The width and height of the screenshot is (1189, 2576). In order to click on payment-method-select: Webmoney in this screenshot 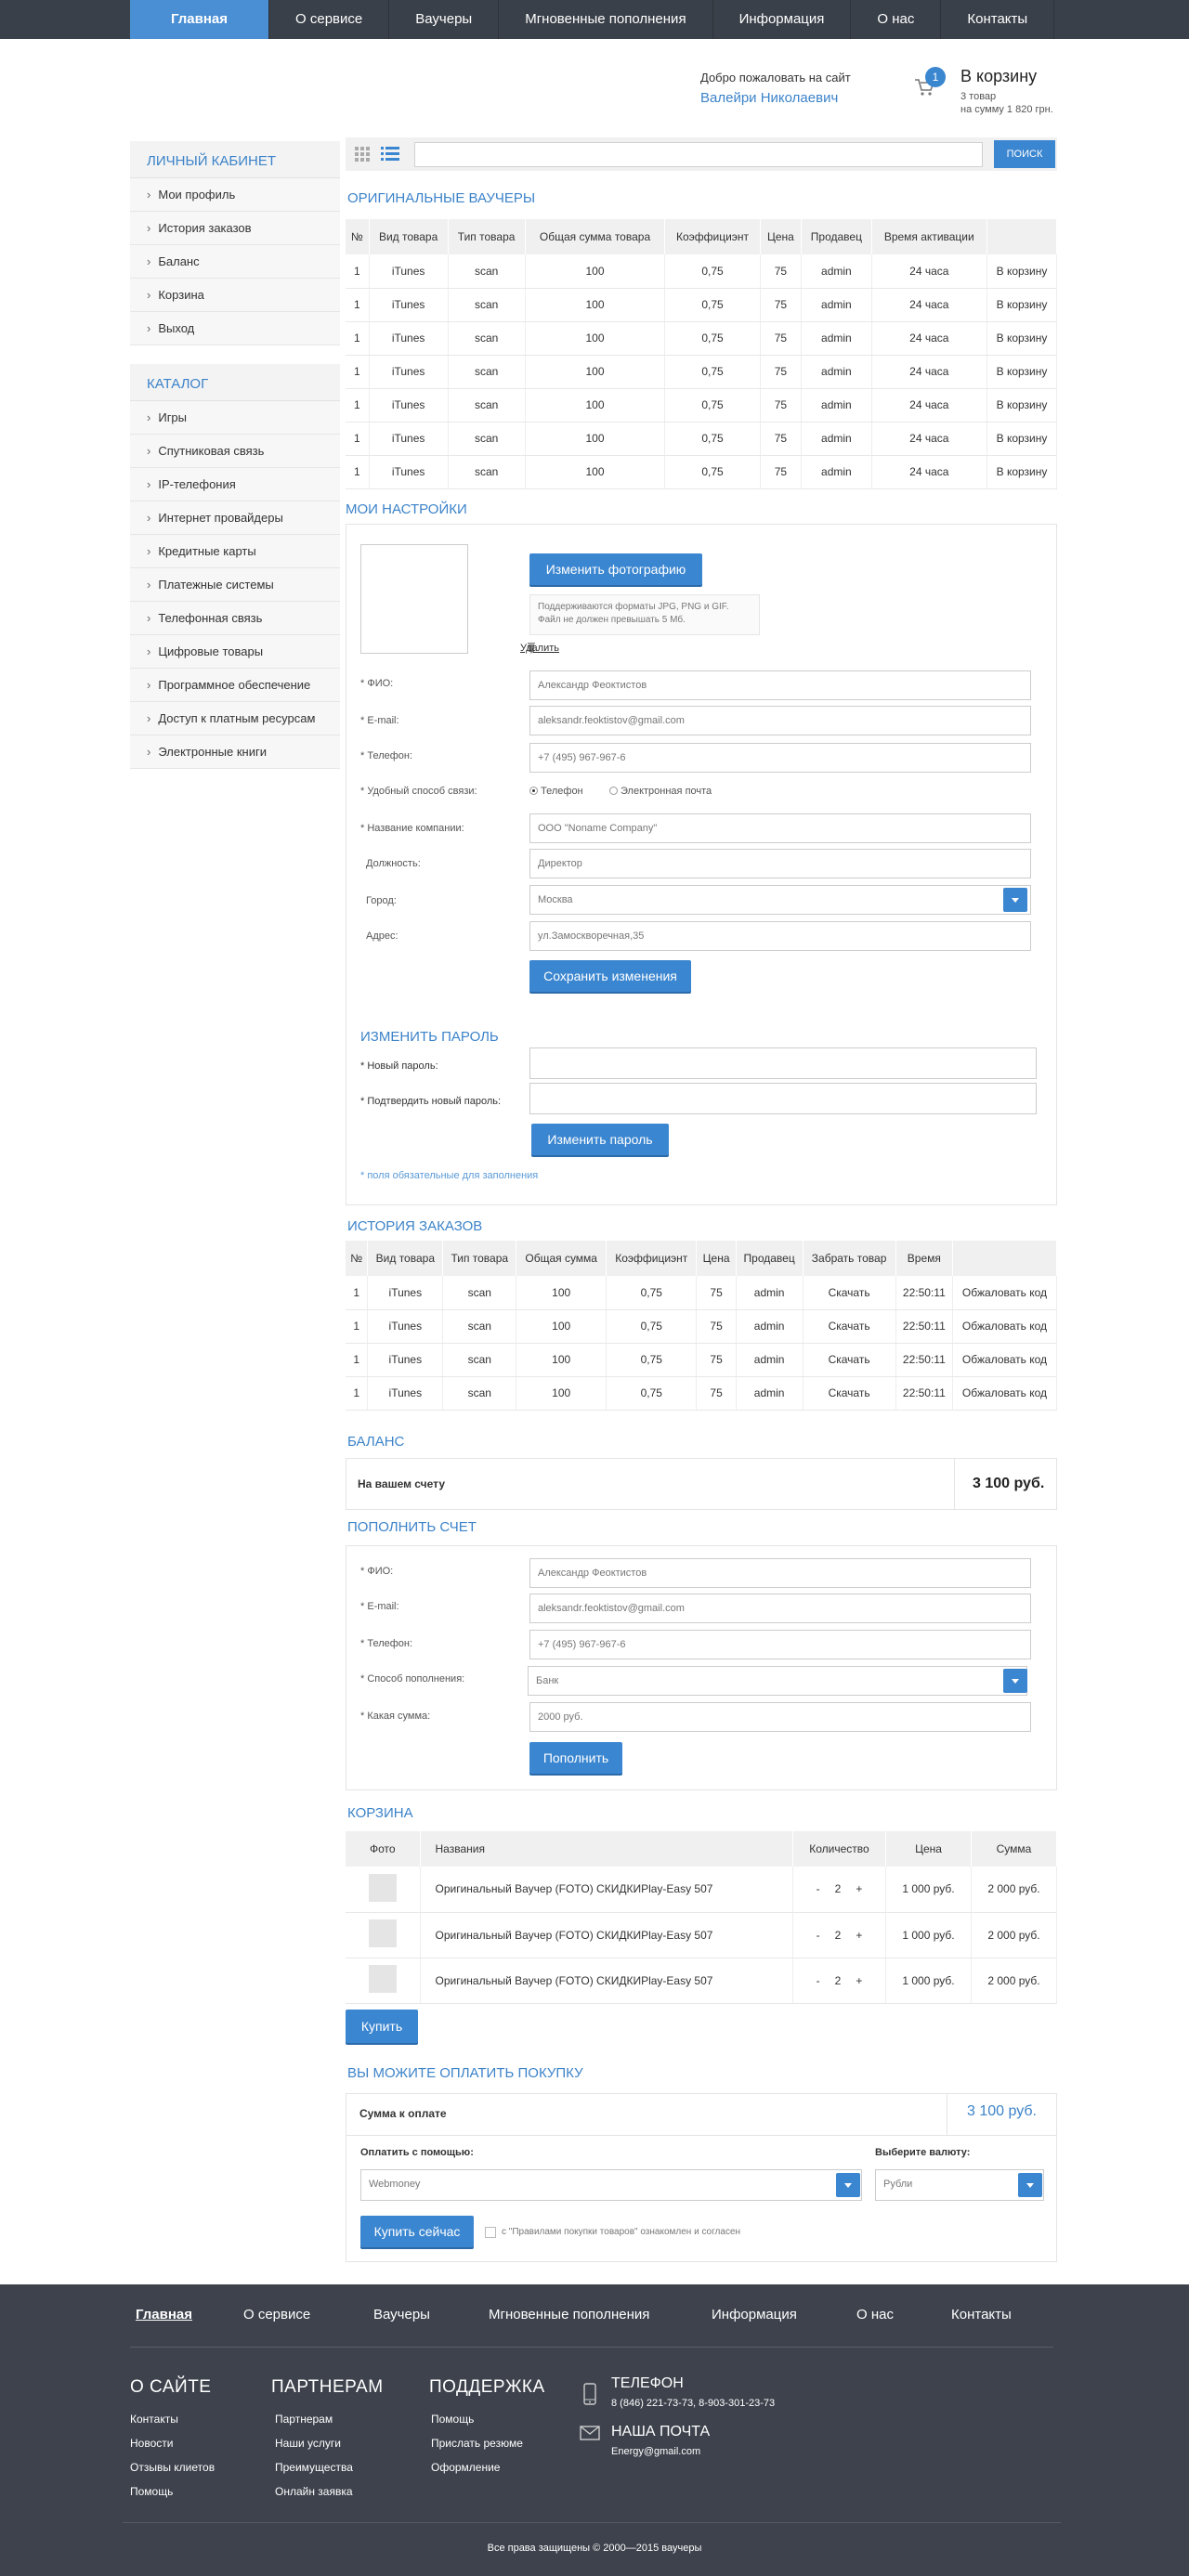, I will do `click(611, 2185)`.